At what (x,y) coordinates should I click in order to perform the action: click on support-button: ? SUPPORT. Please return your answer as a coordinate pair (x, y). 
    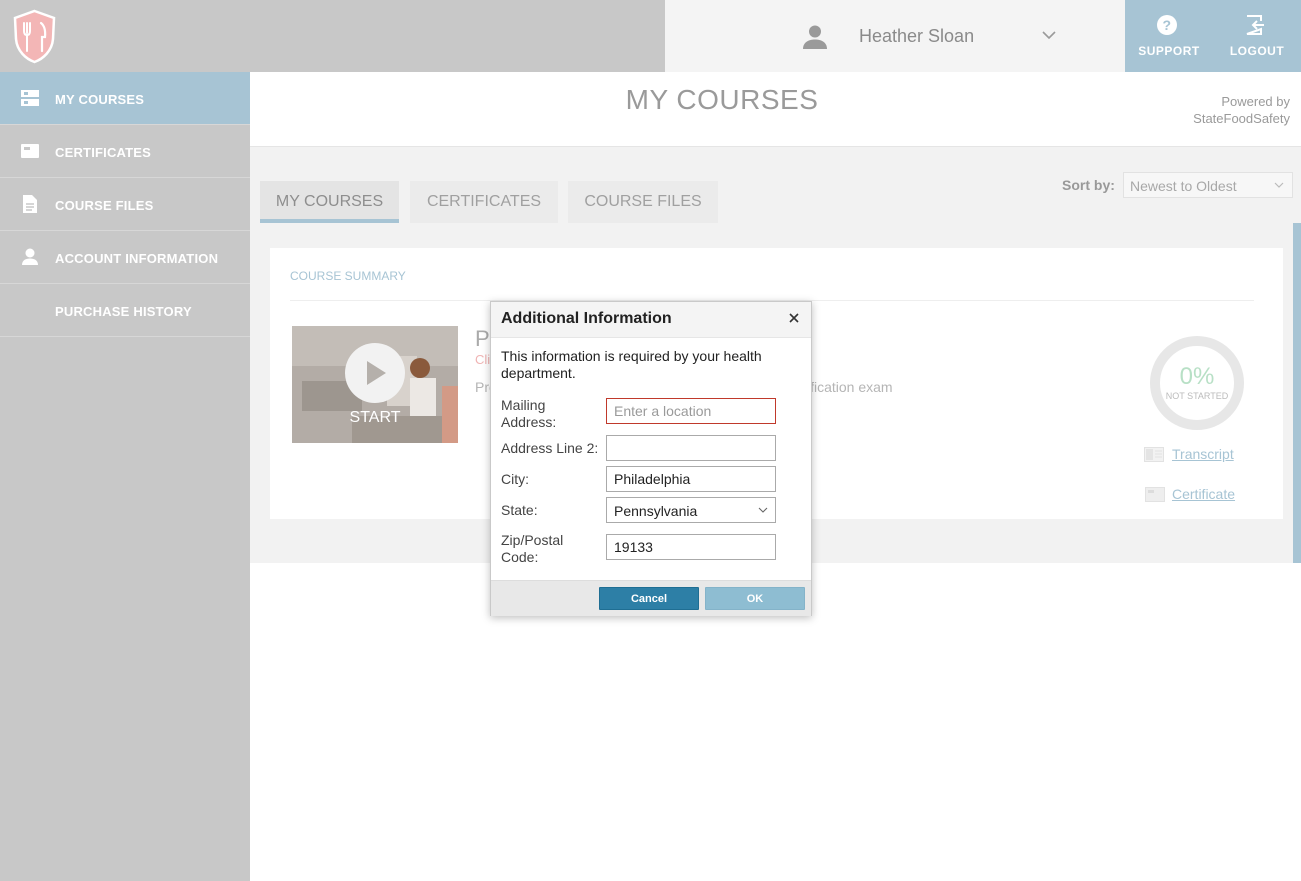
    Looking at the image, I should click on (1169, 36).